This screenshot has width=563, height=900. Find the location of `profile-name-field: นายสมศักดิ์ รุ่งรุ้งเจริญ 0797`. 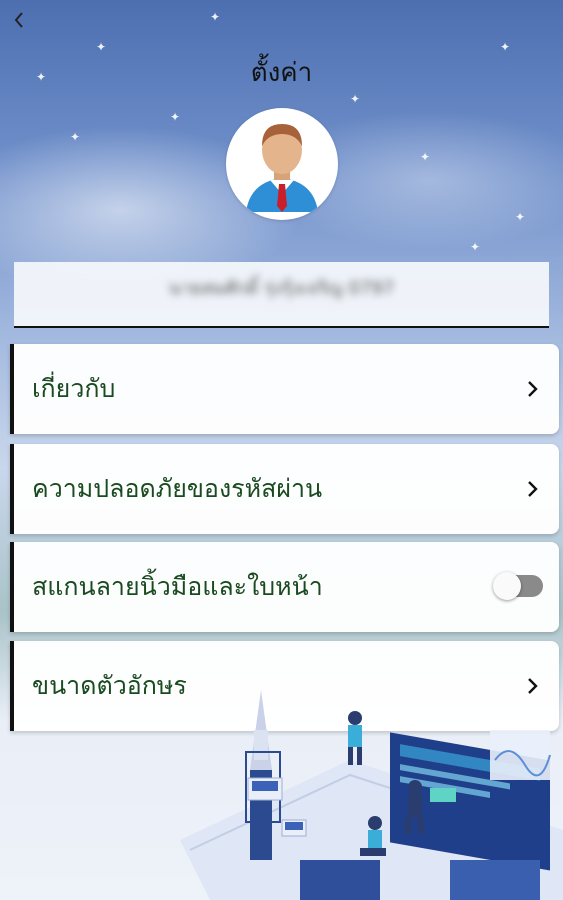

profile-name-field: นายสมศักดิ์ รุ่งรุ้งเจริญ 0797 is located at coordinates (281, 295).